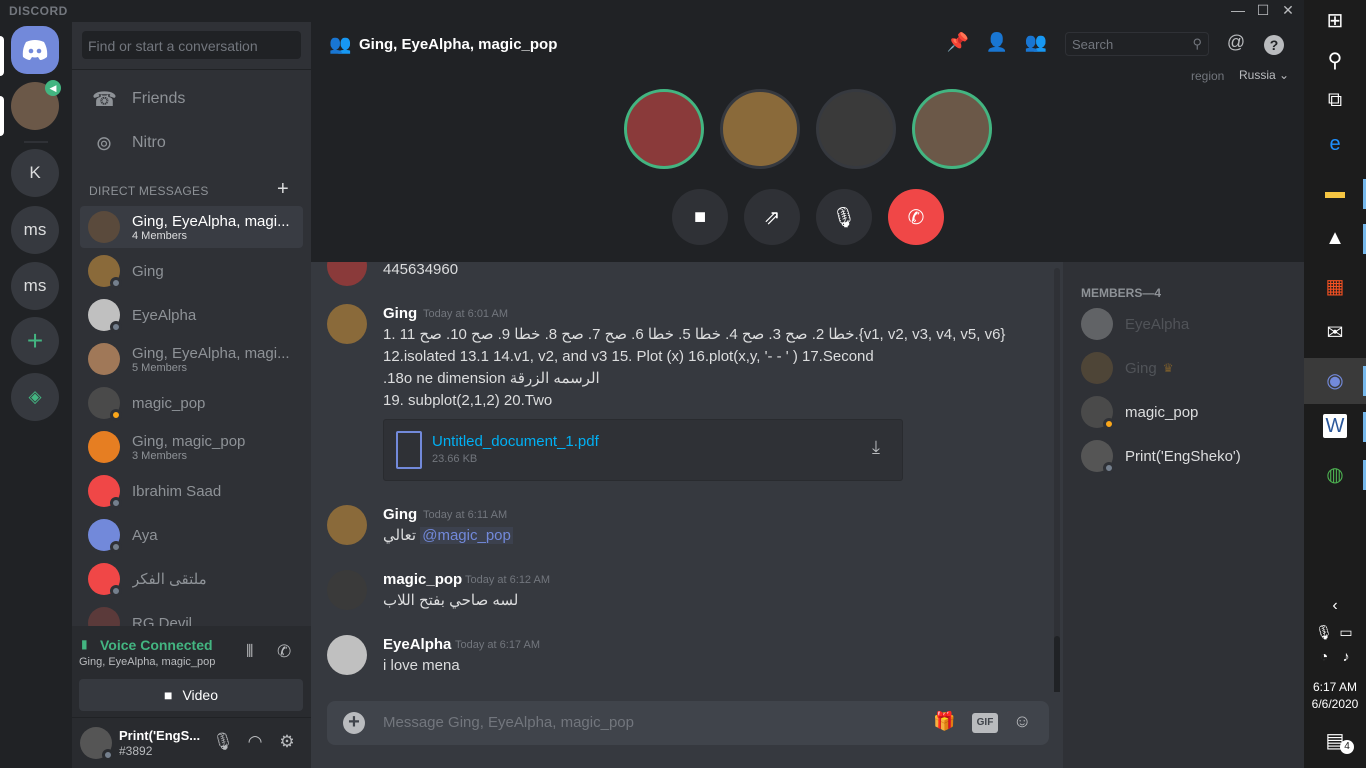  I want to click on member-item: Ging ♛, so click(1127, 368).